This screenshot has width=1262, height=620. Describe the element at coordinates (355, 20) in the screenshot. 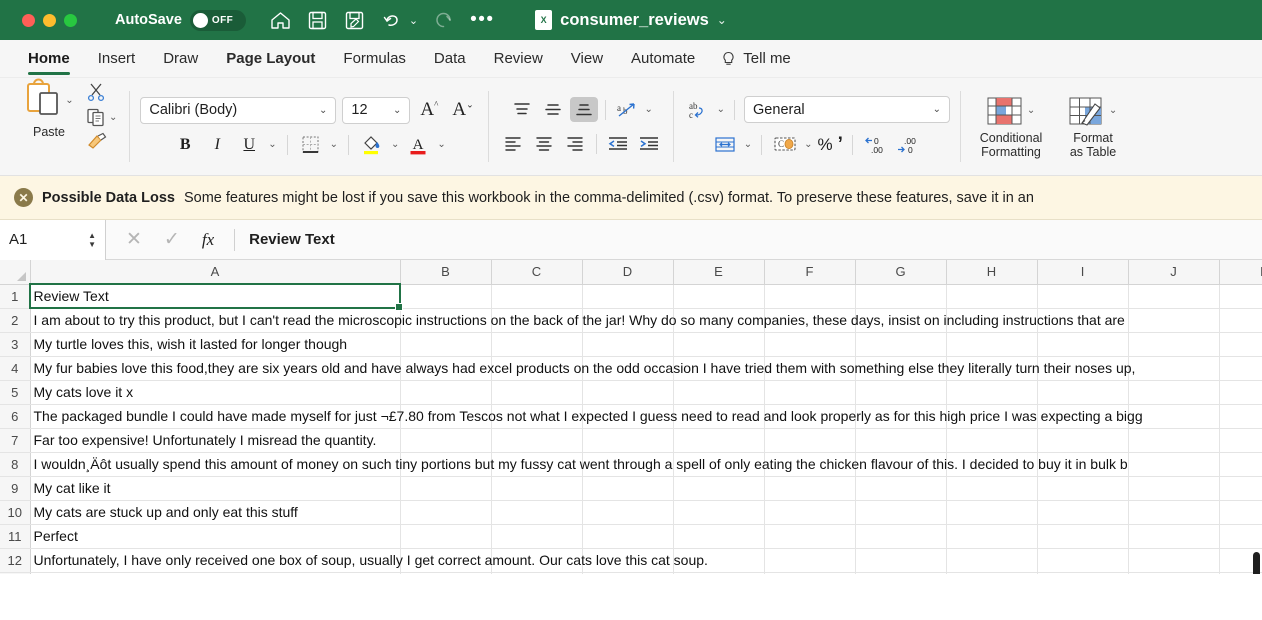

I see `save-as-icon` at that location.